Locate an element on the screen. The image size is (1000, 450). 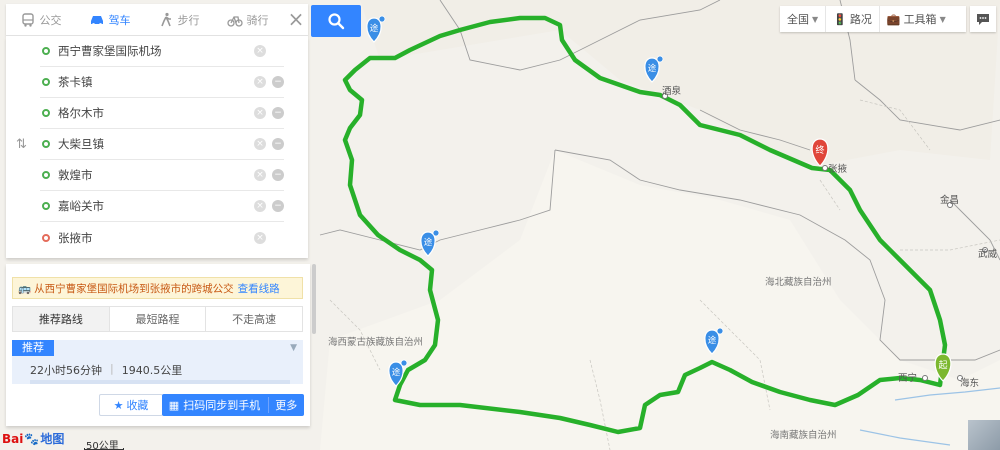
tab-bus: 公交 is located at coordinates (40, 19).